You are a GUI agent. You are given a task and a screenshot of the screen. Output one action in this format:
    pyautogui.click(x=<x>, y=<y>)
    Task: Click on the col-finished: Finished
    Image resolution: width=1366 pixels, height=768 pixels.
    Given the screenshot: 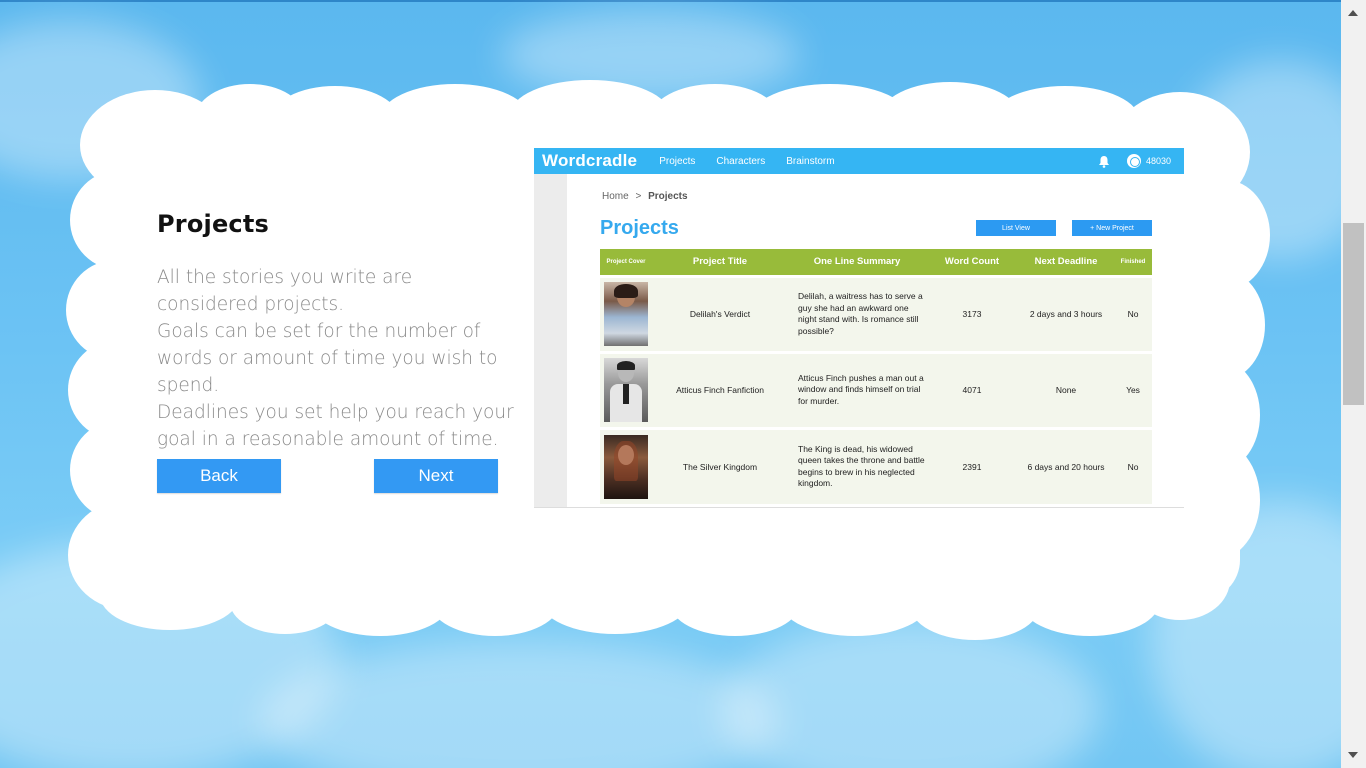 What is the action you would take?
    pyautogui.click(x=1133, y=262)
    